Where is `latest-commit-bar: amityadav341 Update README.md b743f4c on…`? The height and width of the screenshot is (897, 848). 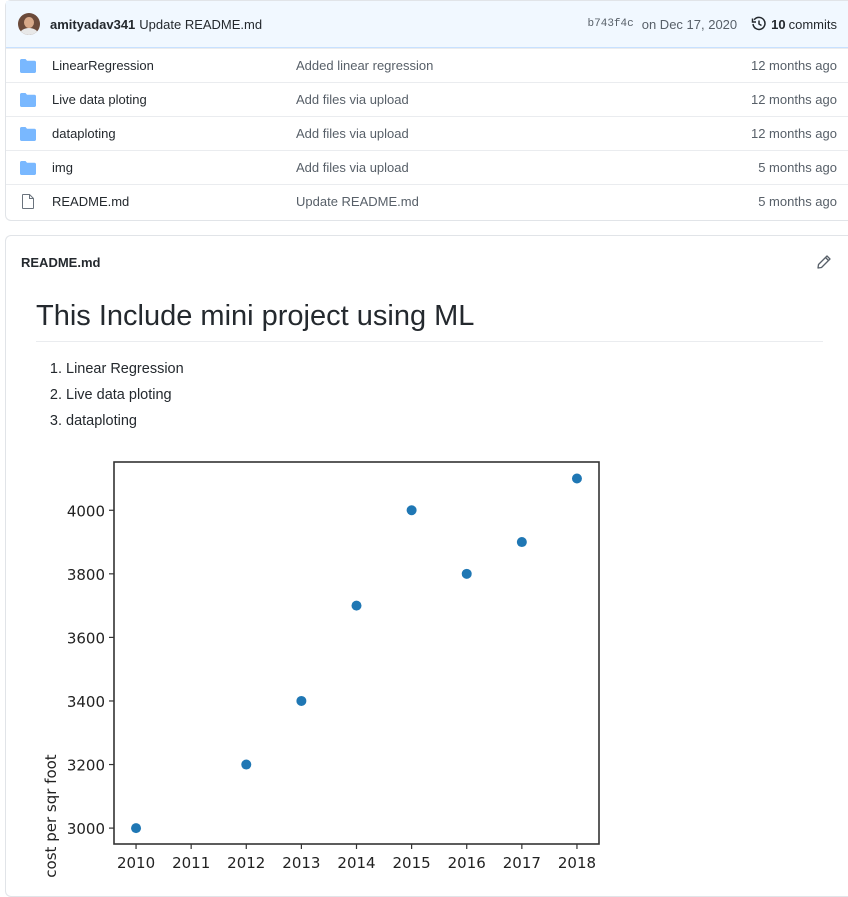
latest-commit-bar: amityadav341 Update README.md b743f4c on… is located at coordinates (427, 24).